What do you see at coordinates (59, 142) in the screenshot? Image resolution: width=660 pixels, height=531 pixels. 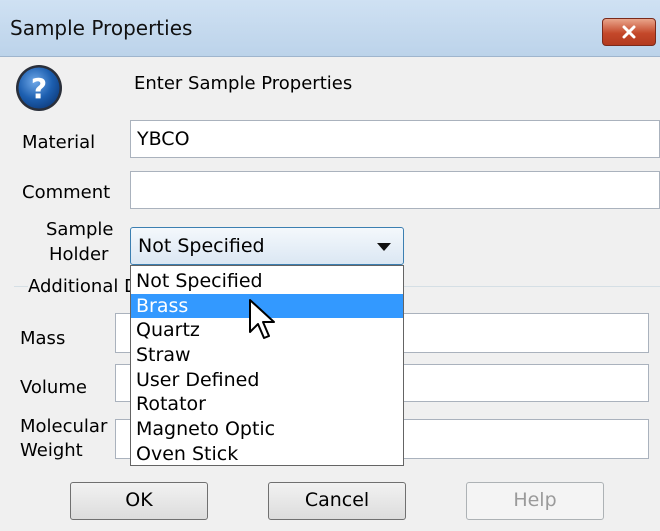 I see `material-label: Material` at bounding box center [59, 142].